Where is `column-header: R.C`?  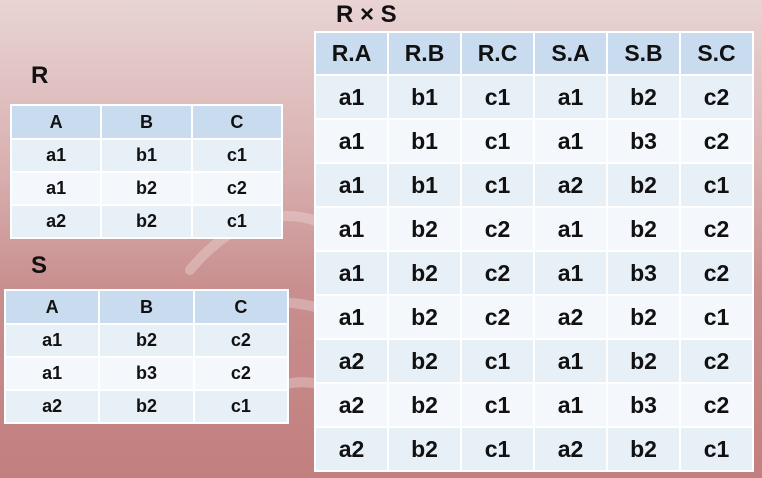
column-header: R.C is located at coordinates (497, 53).